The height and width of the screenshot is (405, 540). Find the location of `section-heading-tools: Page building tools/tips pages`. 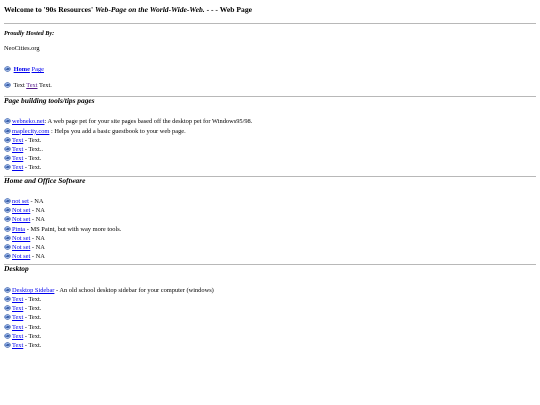

section-heading-tools: Page building tools/tips pages is located at coordinates (49, 100).